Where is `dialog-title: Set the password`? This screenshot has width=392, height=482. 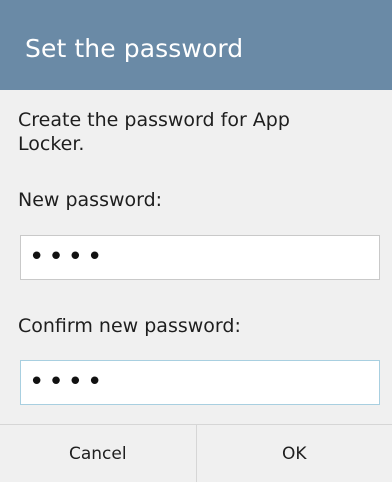
dialog-title: Set the password is located at coordinates (134, 48).